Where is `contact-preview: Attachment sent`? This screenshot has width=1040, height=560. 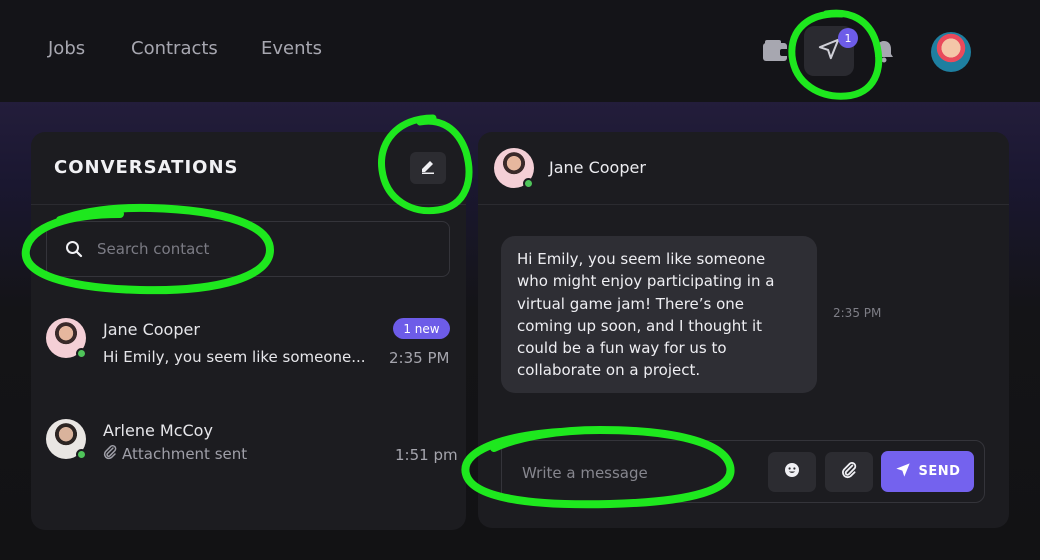
contact-preview: Attachment sent is located at coordinates (175, 454).